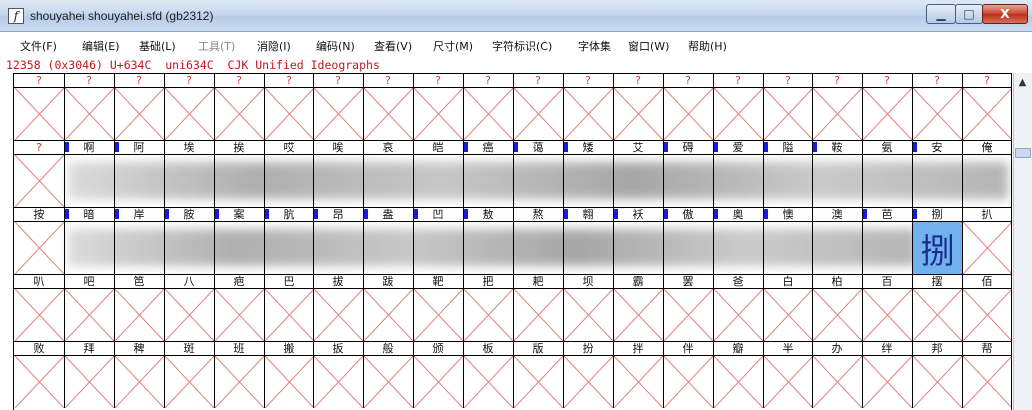  I want to click on glyph-label: 安, so click(937, 147).